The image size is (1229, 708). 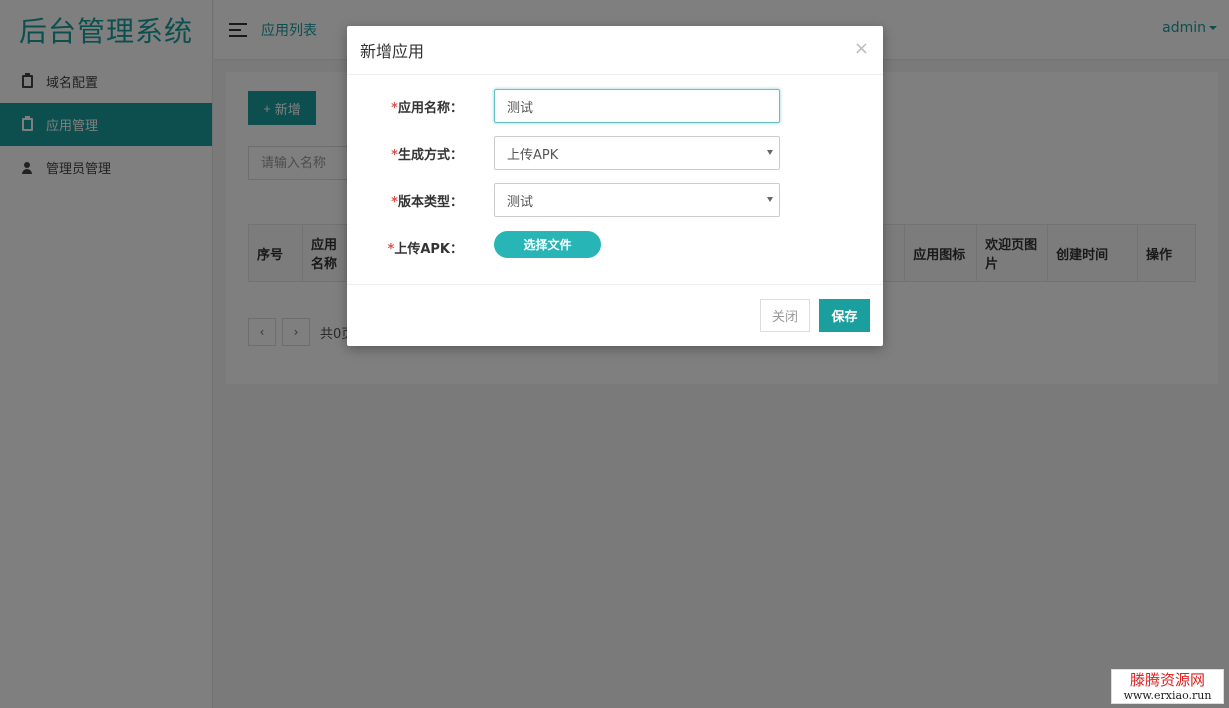 What do you see at coordinates (844, 315) in the screenshot?
I see `save-button: 保存` at bounding box center [844, 315].